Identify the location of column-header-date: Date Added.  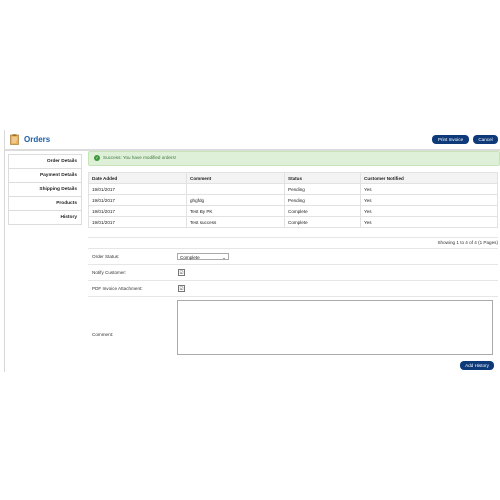
(137, 178).